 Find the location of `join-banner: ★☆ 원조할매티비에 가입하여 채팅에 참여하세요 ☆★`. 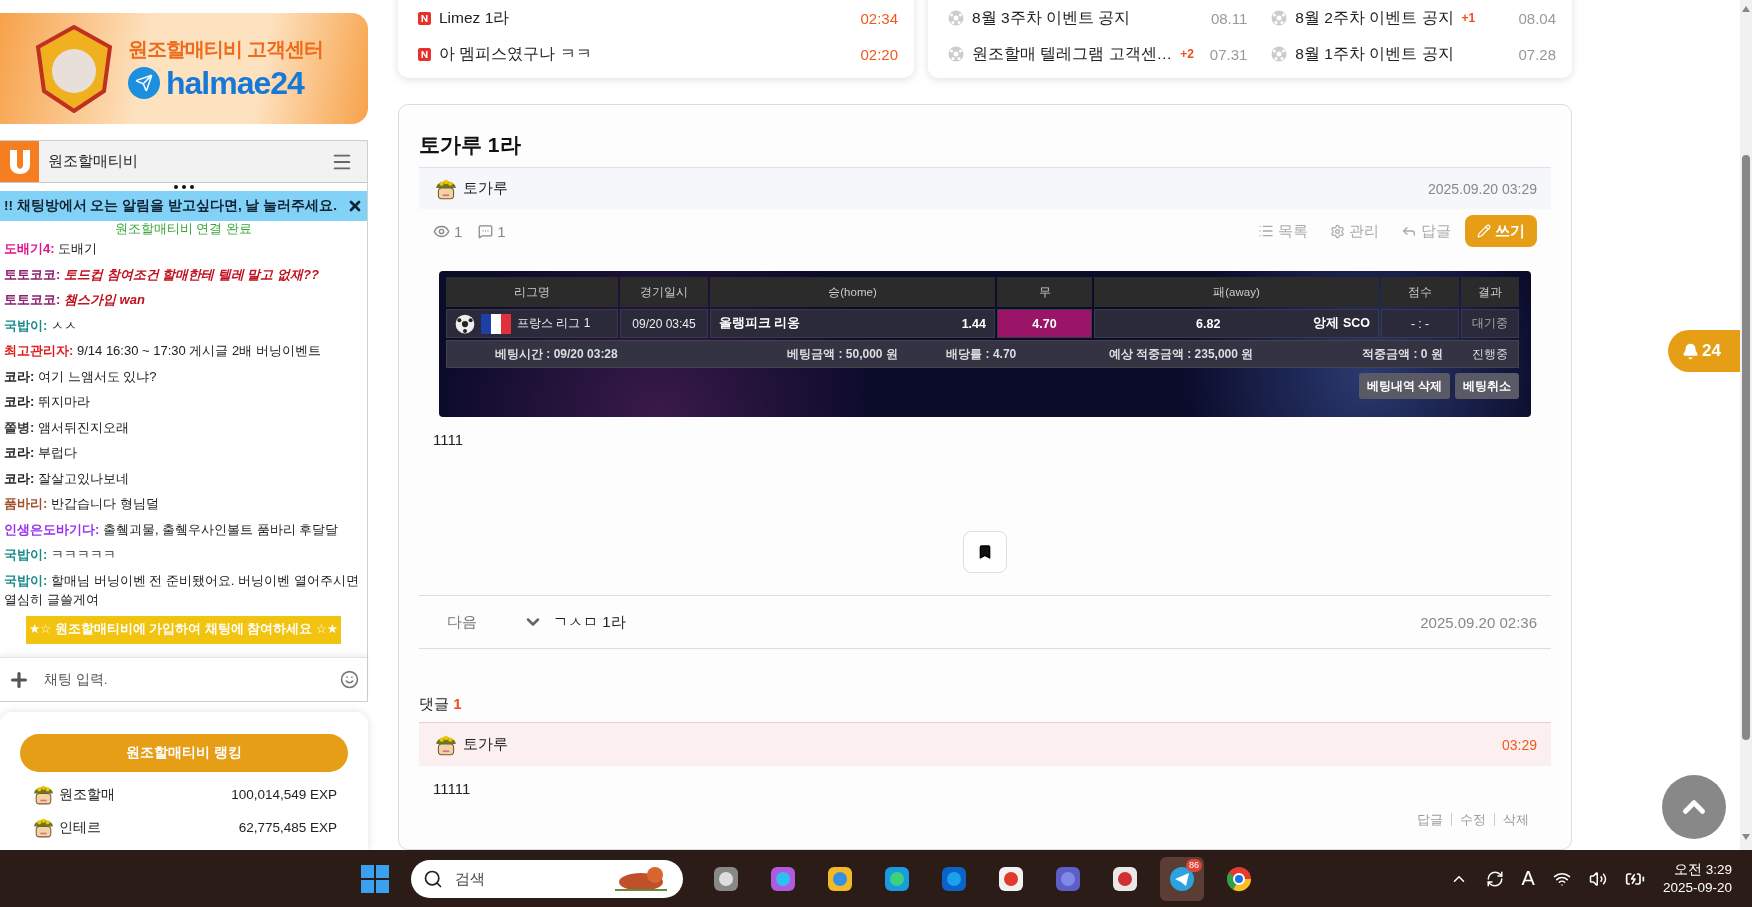

join-banner: ★☆ 원조할매티비에 가입하여 채팅에 참여하세요 ☆★ is located at coordinates (183, 630).